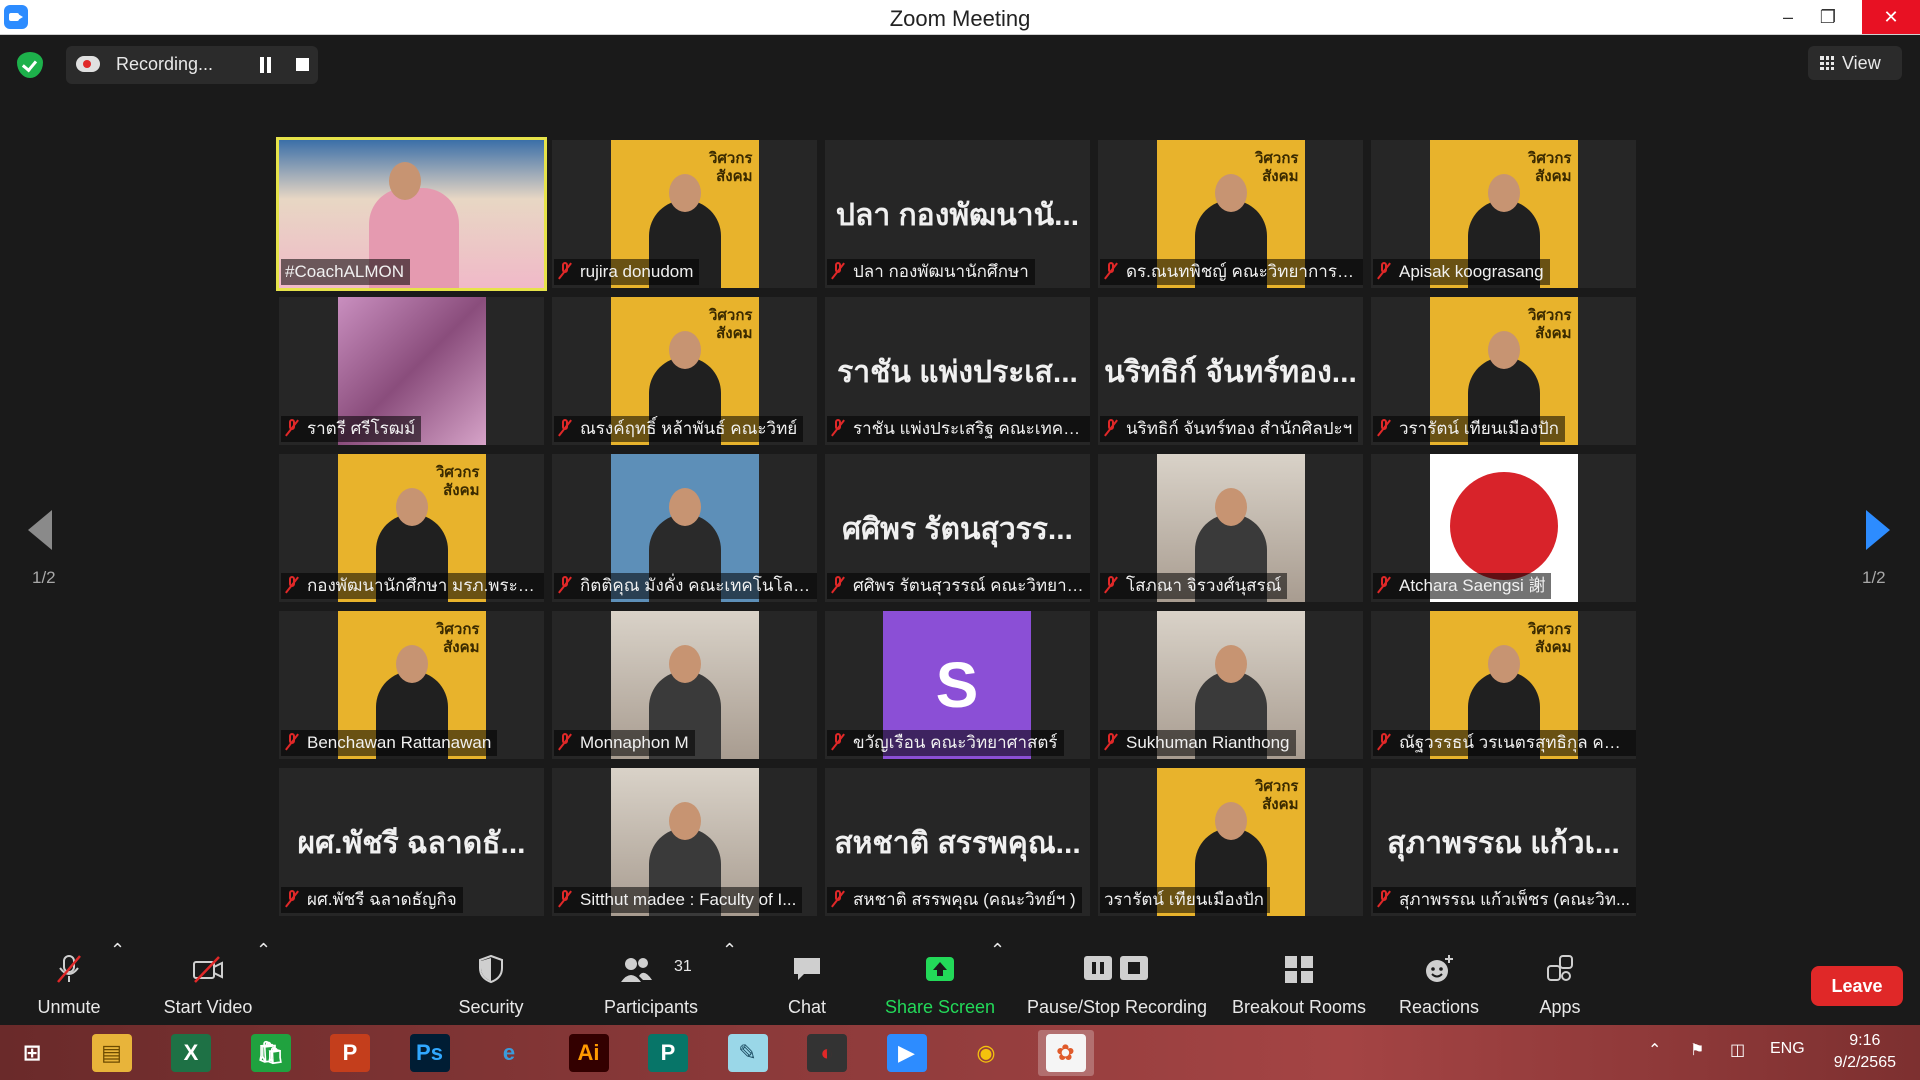  Describe the element at coordinates (112, 1053) in the screenshot. I see `taskbar-file-explorer-icon: ▤` at that location.